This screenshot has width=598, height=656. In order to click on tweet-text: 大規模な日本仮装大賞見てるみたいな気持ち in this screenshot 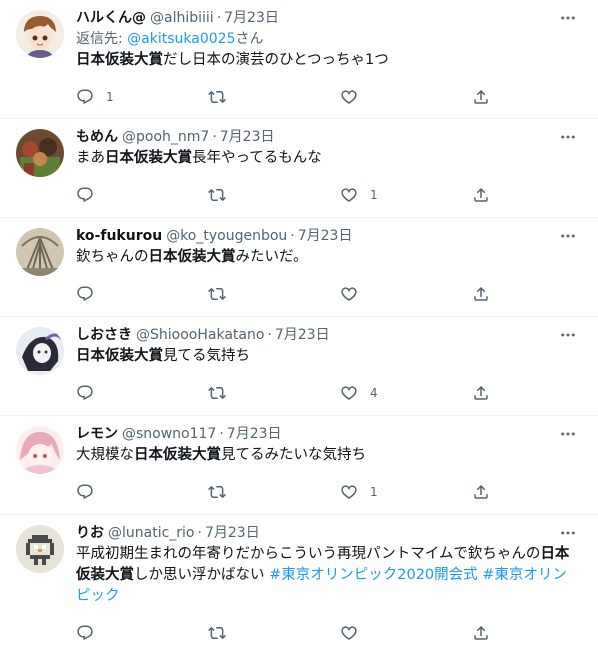, I will do `click(329, 455)`.